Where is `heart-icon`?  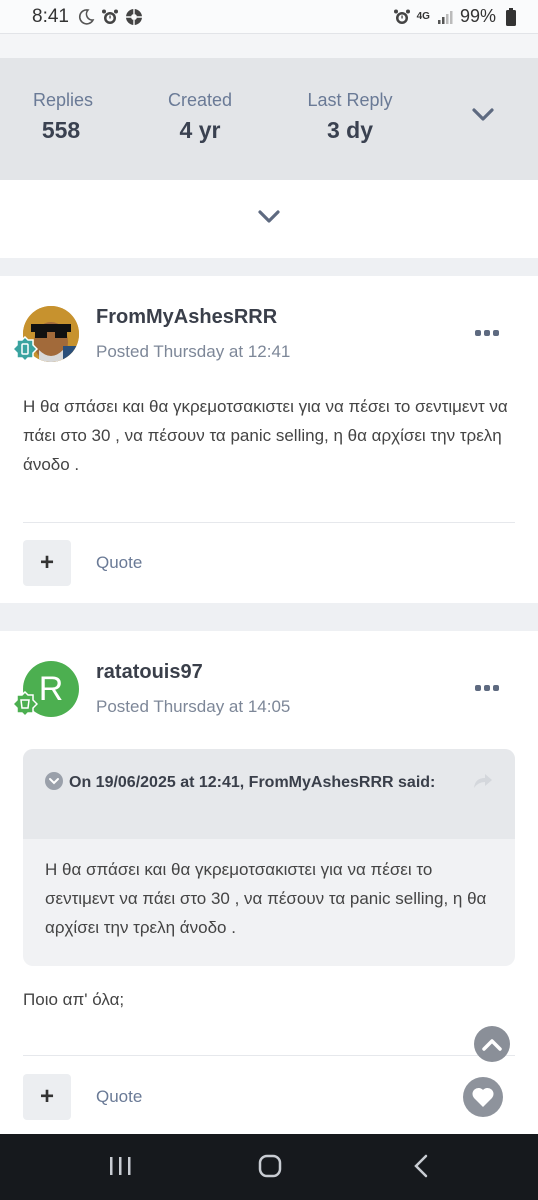 heart-icon is located at coordinates (483, 1097).